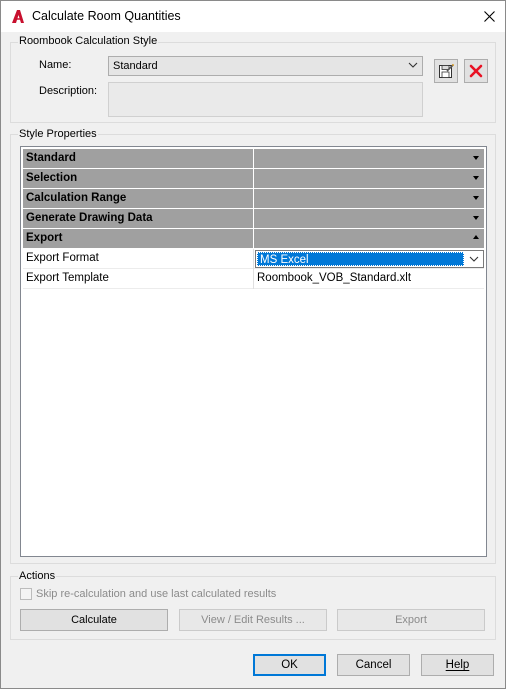 The image size is (506, 689). I want to click on category-label: Standard, so click(51, 158).